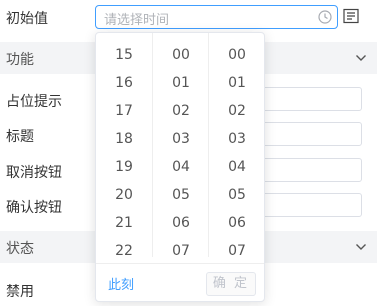 The image size is (377, 306). I want to click on second-column: 00 01 02 03 04 05 06 07, so click(236, 146).